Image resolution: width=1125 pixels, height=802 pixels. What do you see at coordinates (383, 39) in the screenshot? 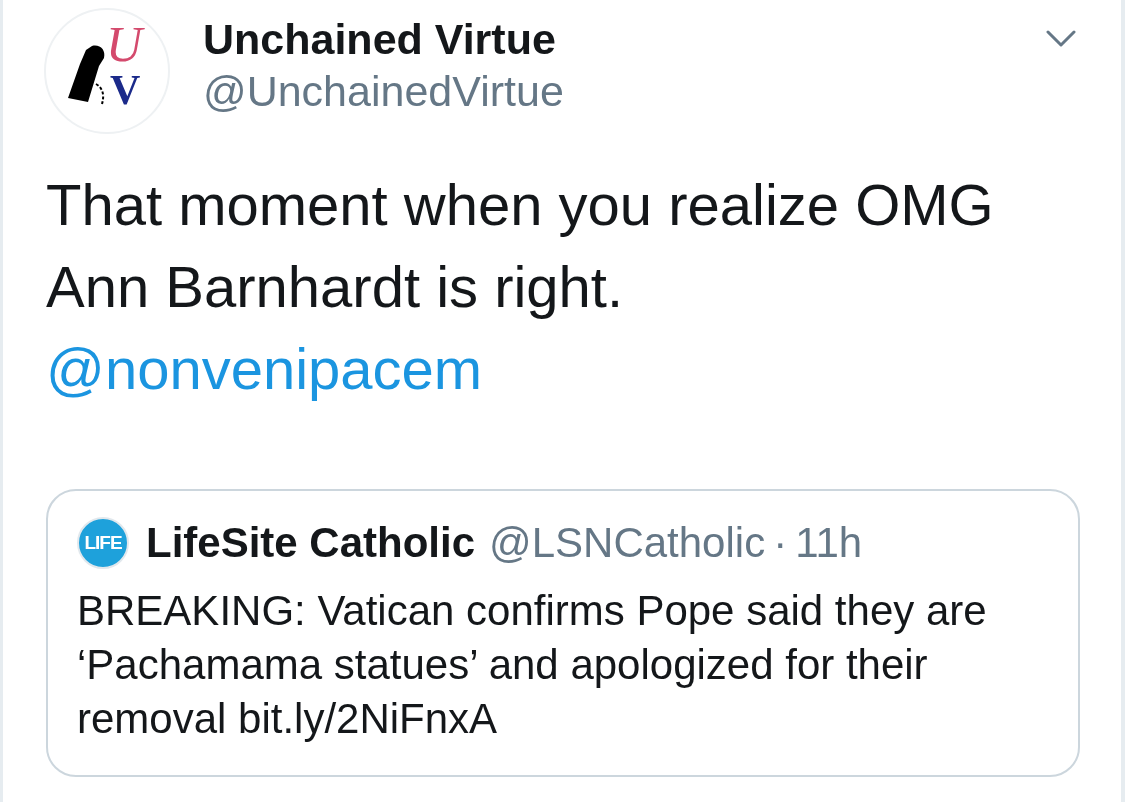
I see `author-name: Unchained Virtue` at bounding box center [383, 39].